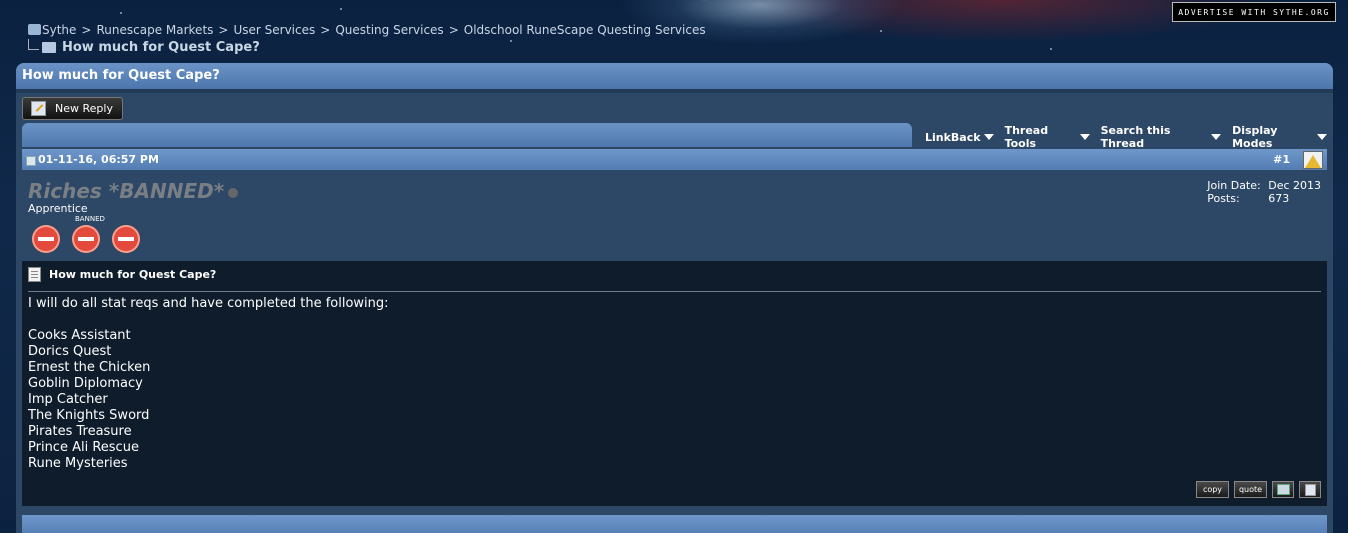 Image resolution: width=1348 pixels, height=533 pixels. What do you see at coordinates (161, 47) in the screenshot?
I see `page-title: How much for Quest Cape?` at bounding box center [161, 47].